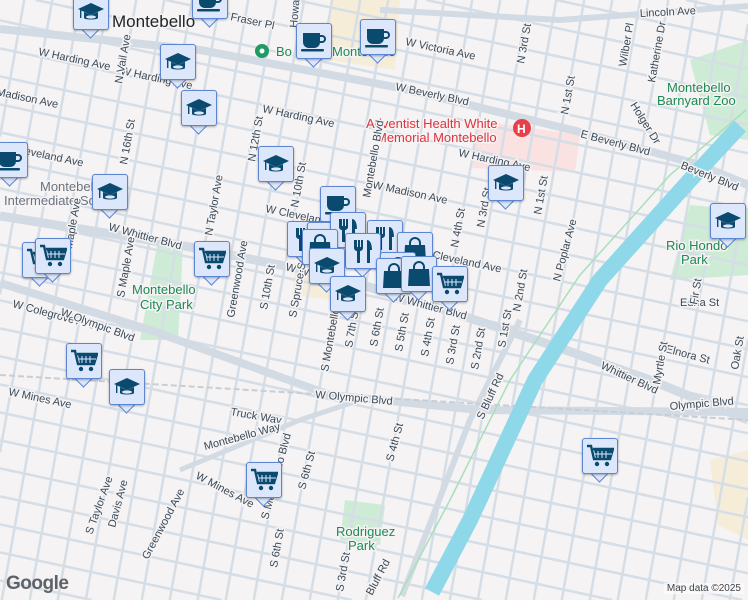 The image size is (748, 600). What do you see at coordinates (366, 532) in the screenshot?
I see `park-label-rodriguez-1: Rodriguez` at bounding box center [366, 532].